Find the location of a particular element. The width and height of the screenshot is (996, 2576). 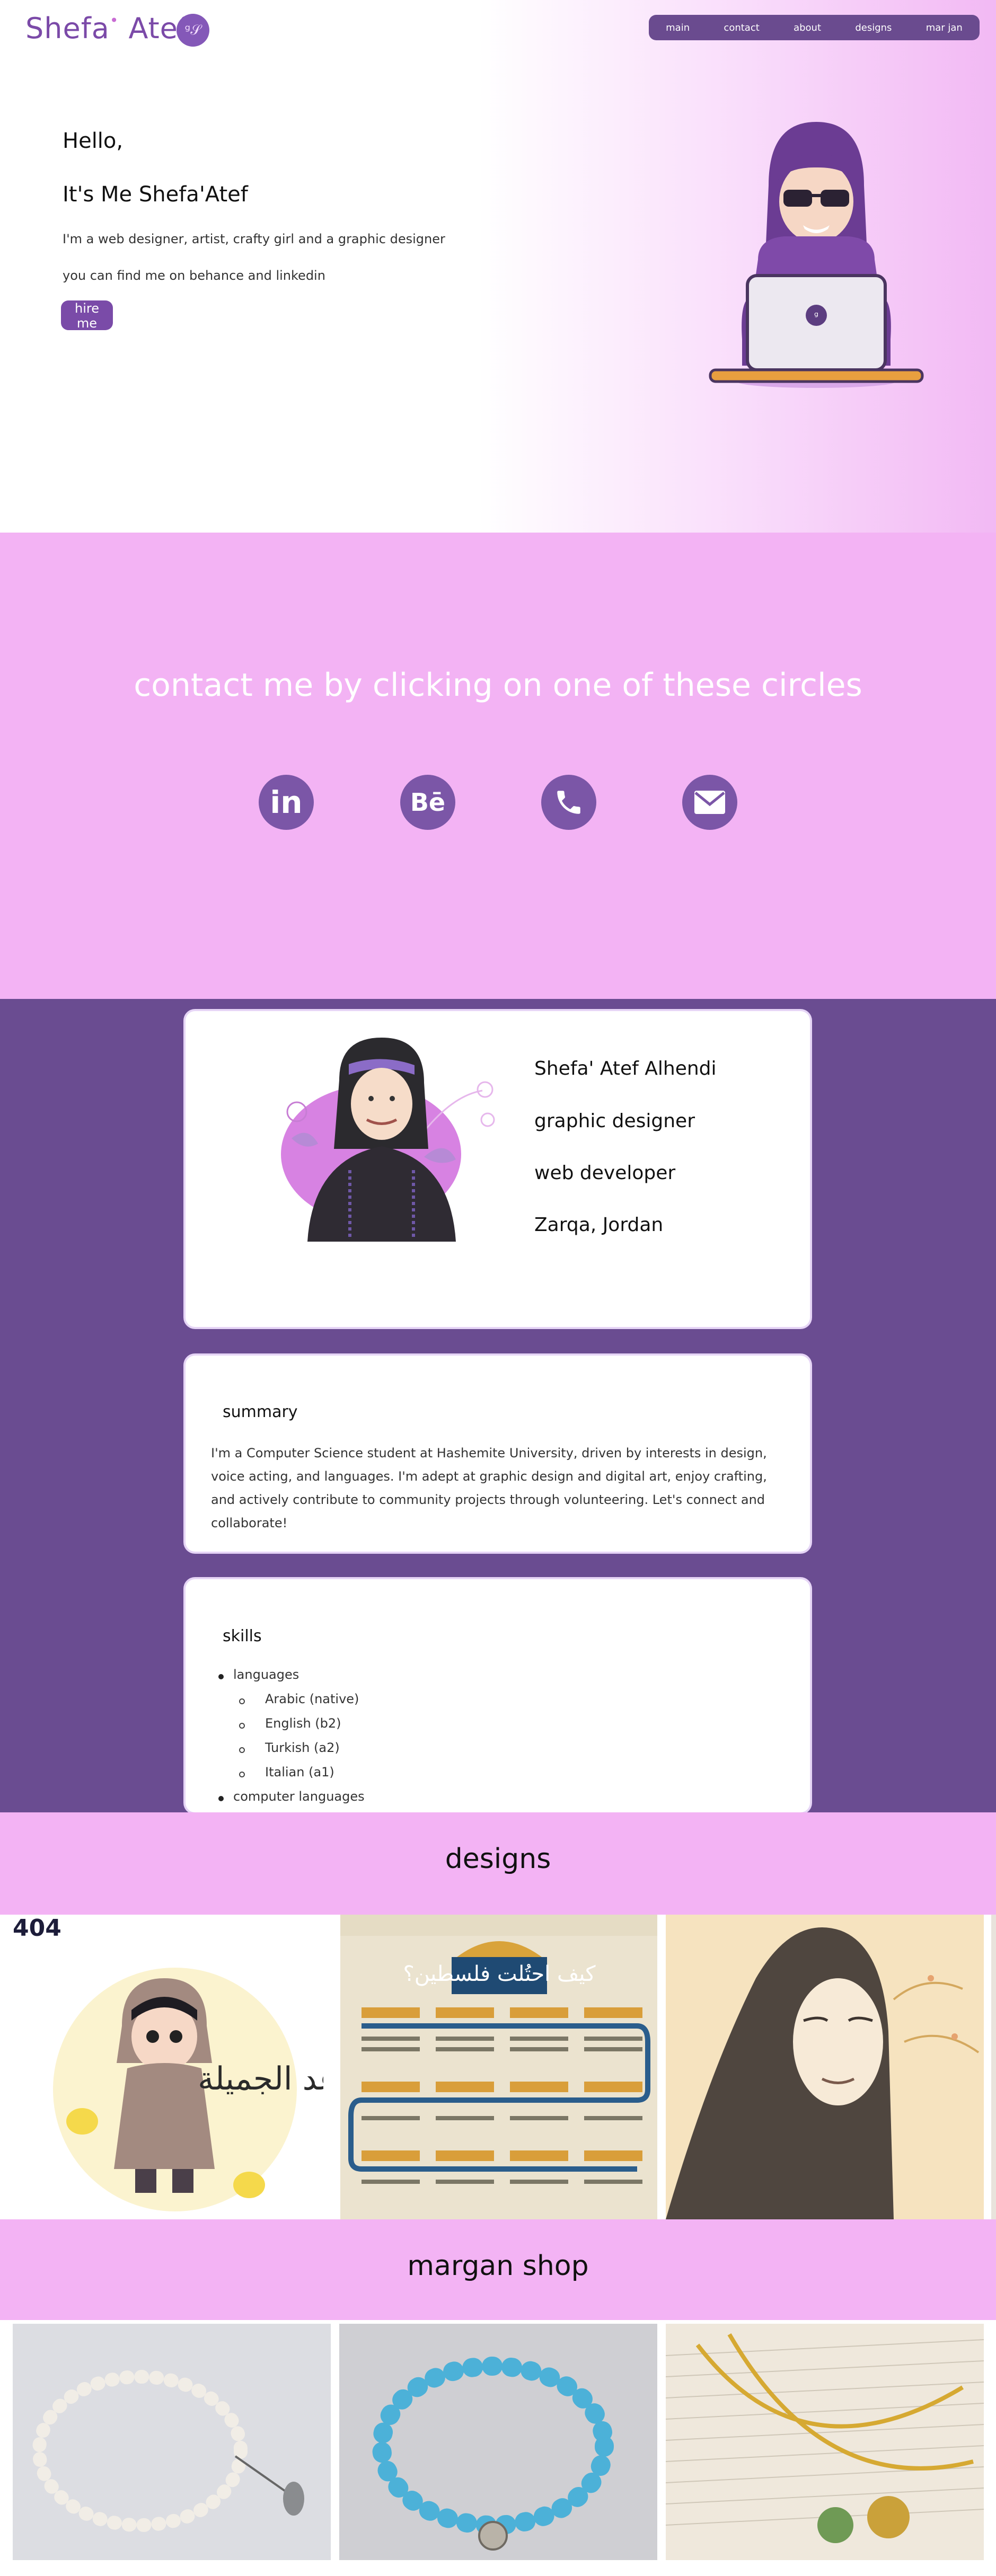

behance-icon: Bē is located at coordinates (428, 802).